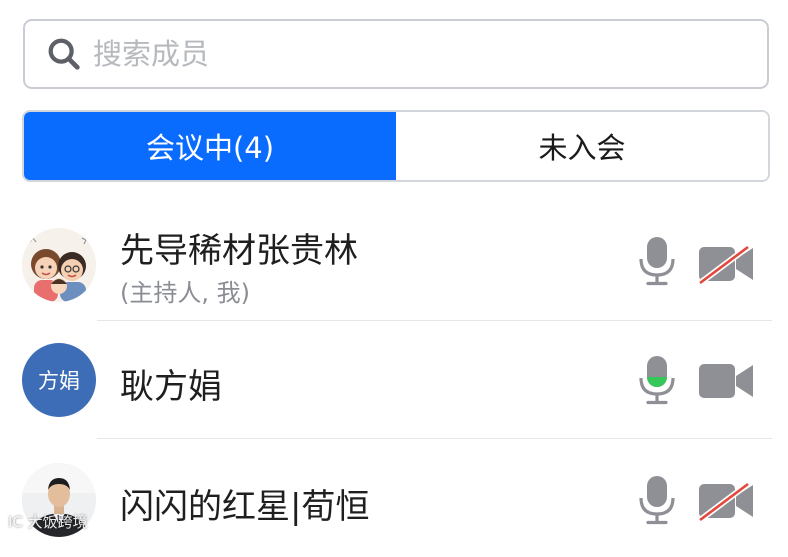  Describe the element at coordinates (185, 293) in the screenshot. I see `member-role: (主持人, 我)` at that location.